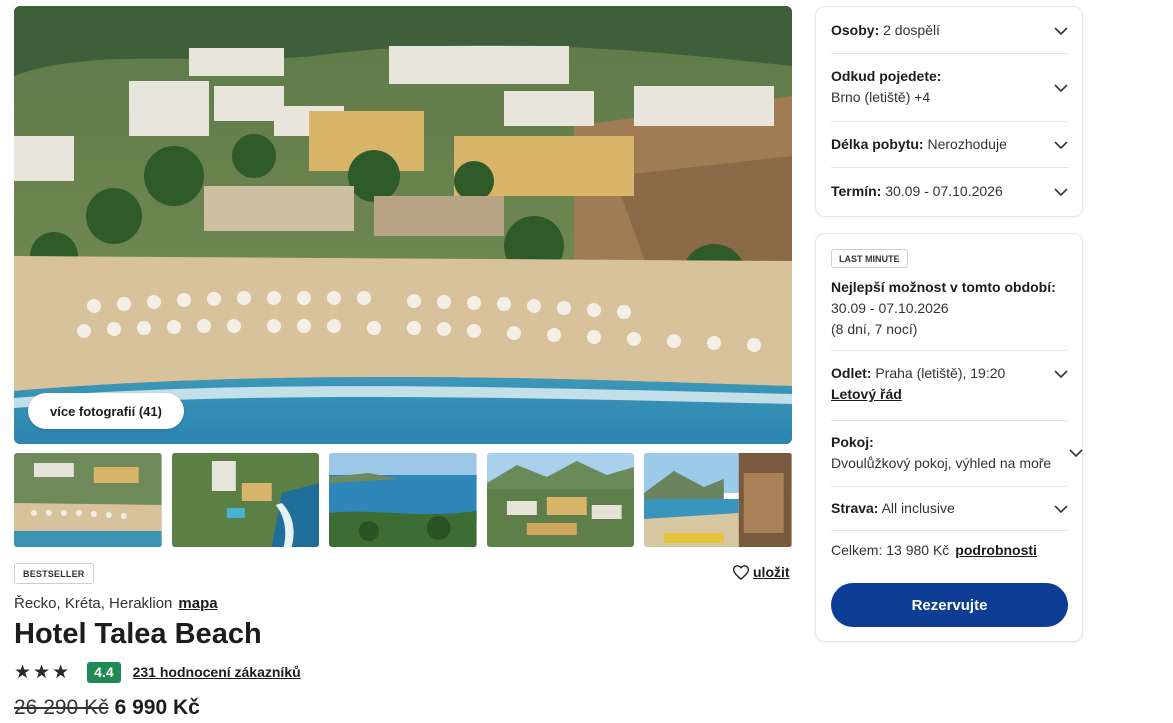 Image resolution: width=1173 pixels, height=723 pixels. I want to click on thumbnail-strip, so click(403, 500).